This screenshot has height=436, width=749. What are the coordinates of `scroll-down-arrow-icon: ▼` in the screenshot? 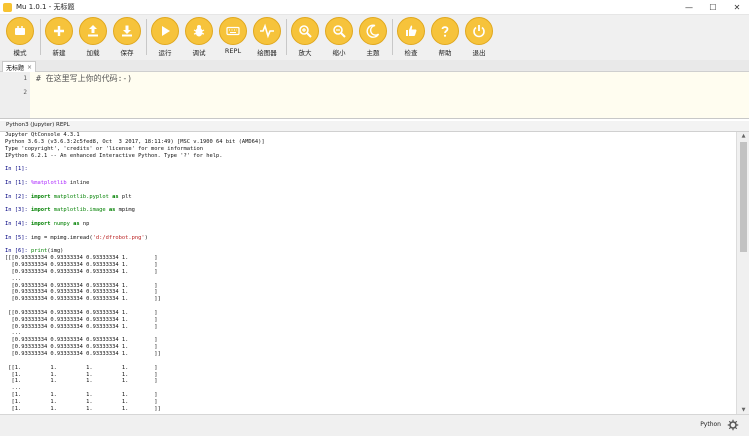 It's located at (743, 410).